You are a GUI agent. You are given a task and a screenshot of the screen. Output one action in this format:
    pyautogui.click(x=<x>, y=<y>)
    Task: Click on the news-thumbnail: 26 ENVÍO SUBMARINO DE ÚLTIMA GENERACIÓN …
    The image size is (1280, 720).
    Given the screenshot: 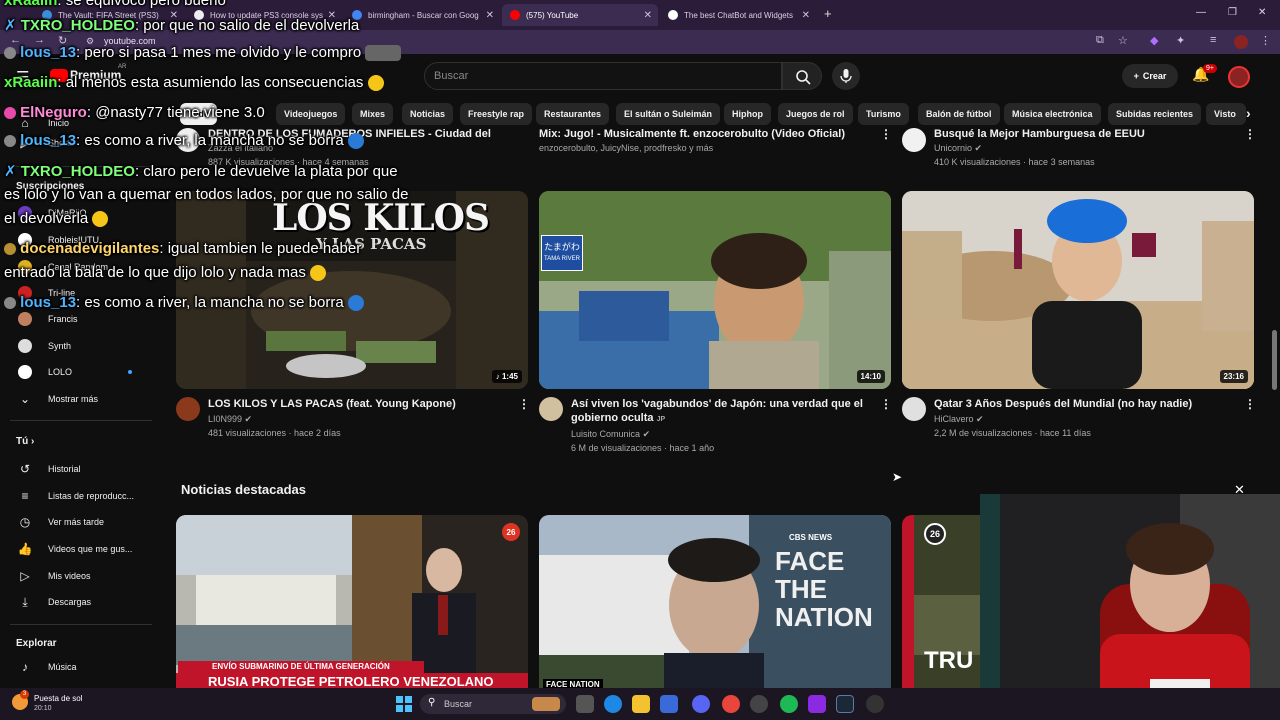 What is the action you would take?
    pyautogui.click(x=352, y=601)
    